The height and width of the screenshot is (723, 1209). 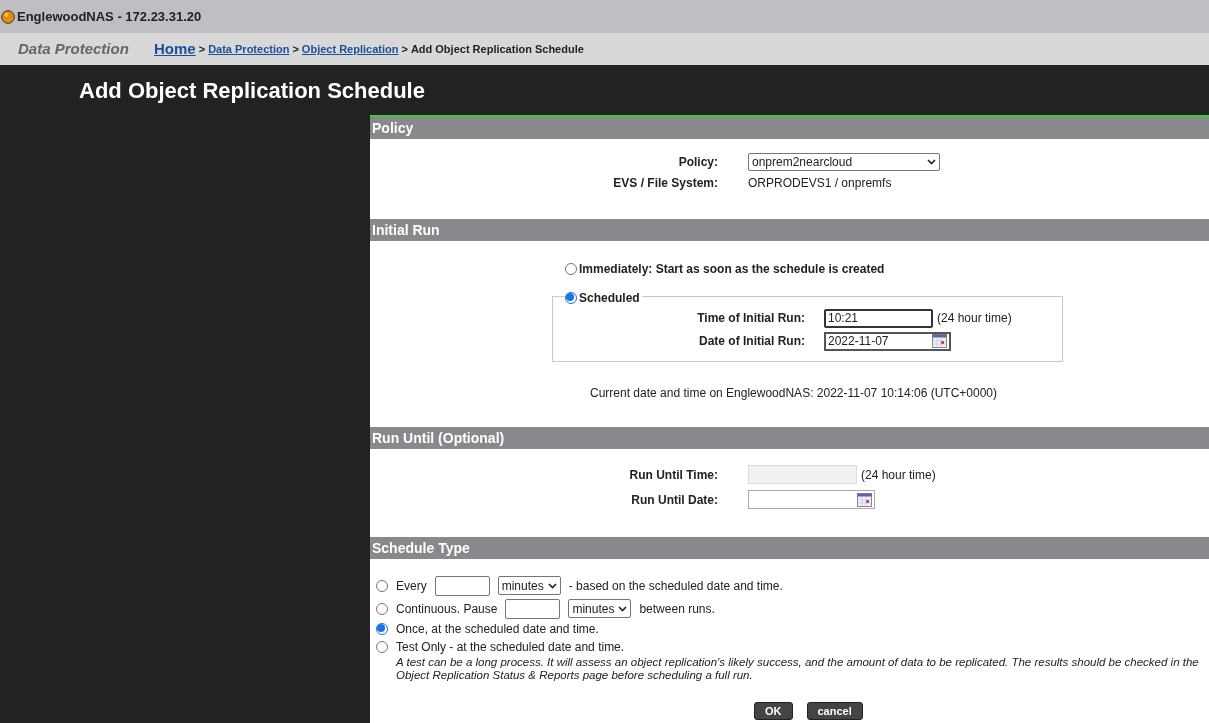 I want to click on current-time-text: Current date and time on EnglewoodNAS: 2022-11-07 10:14:06 (UTC+0000), so click(x=794, y=393).